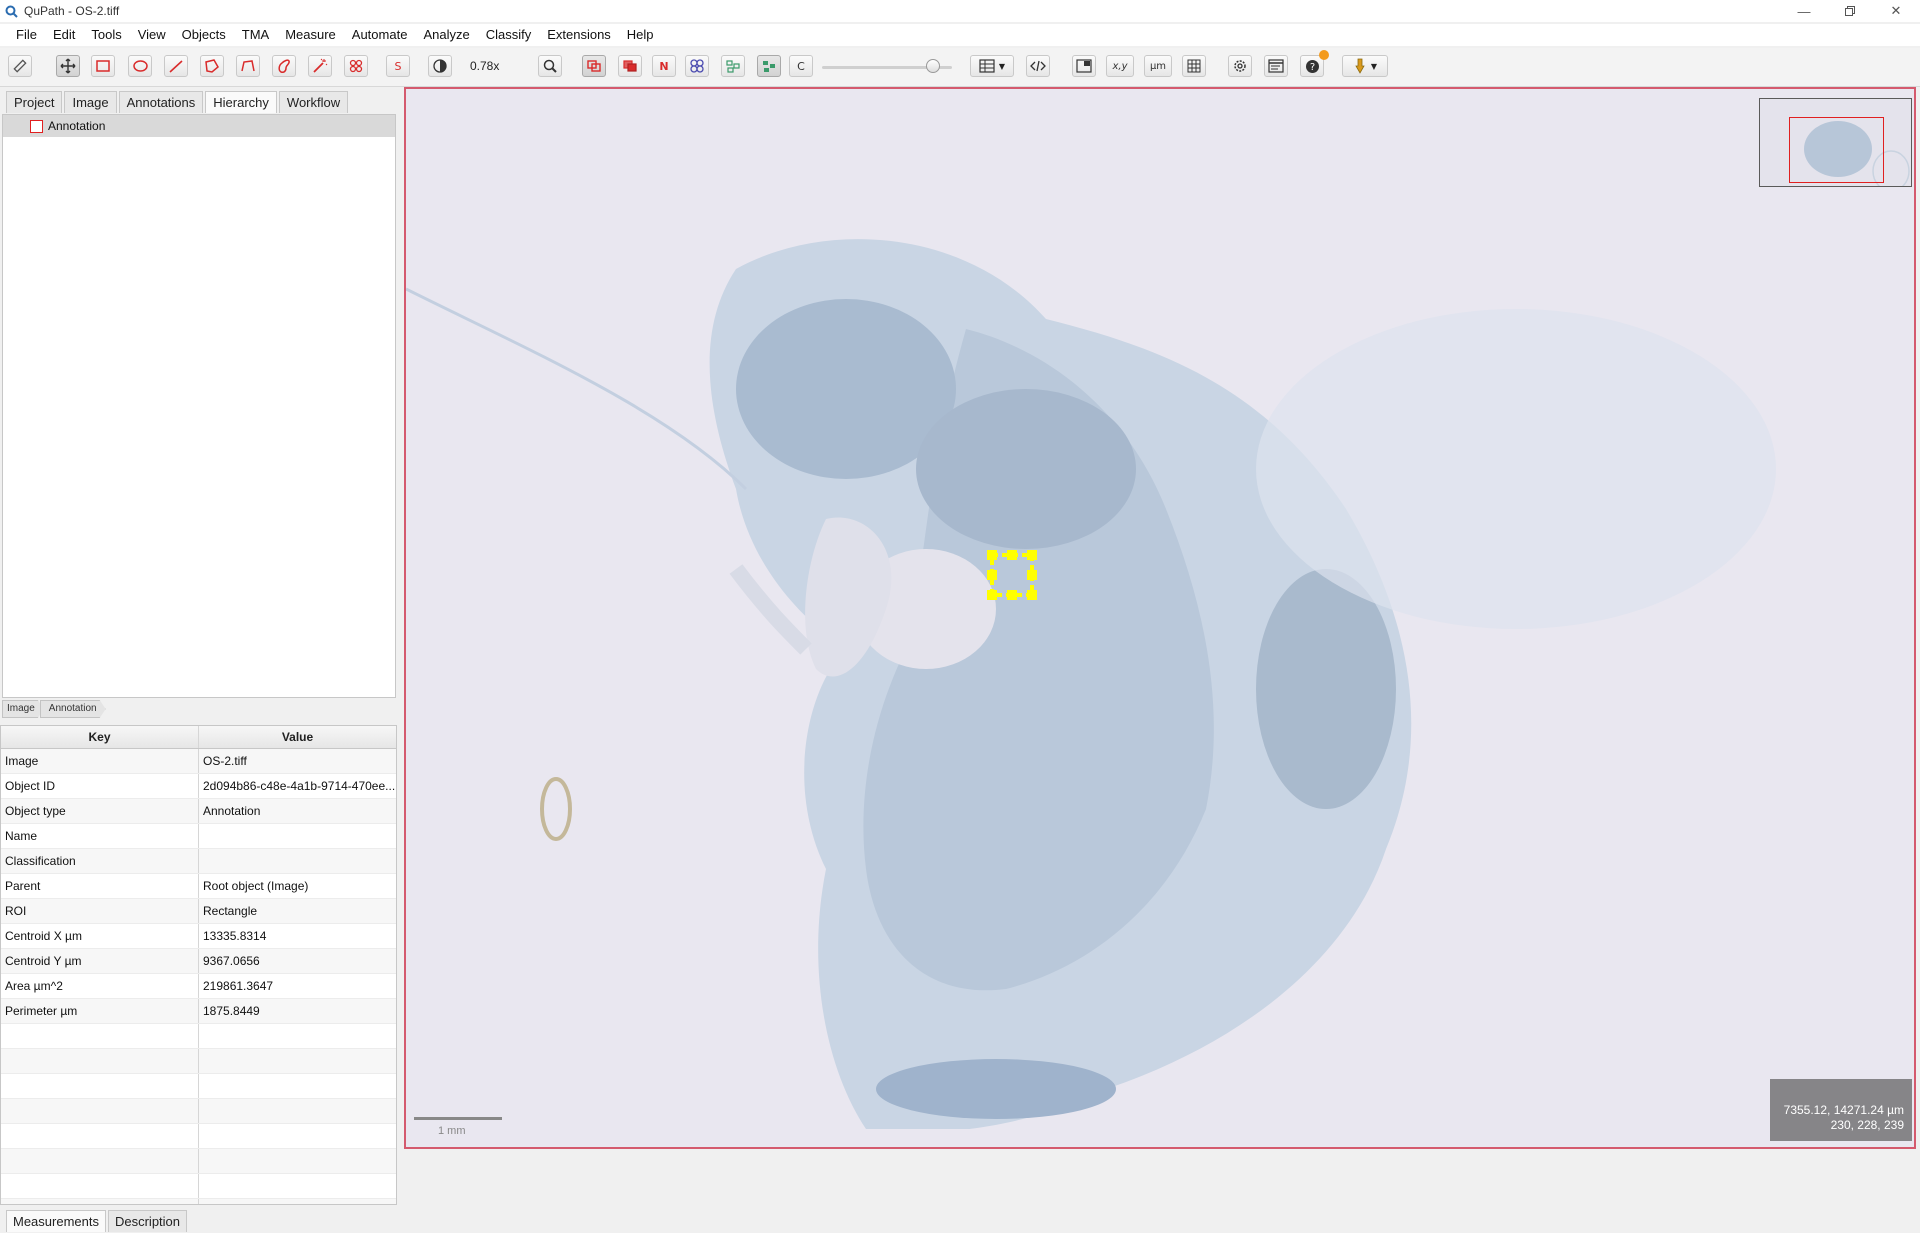 This screenshot has height=1233, width=1920. What do you see at coordinates (68, 66) in the screenshot?
I see `move-tool-button` at bounding box center [68, 66].